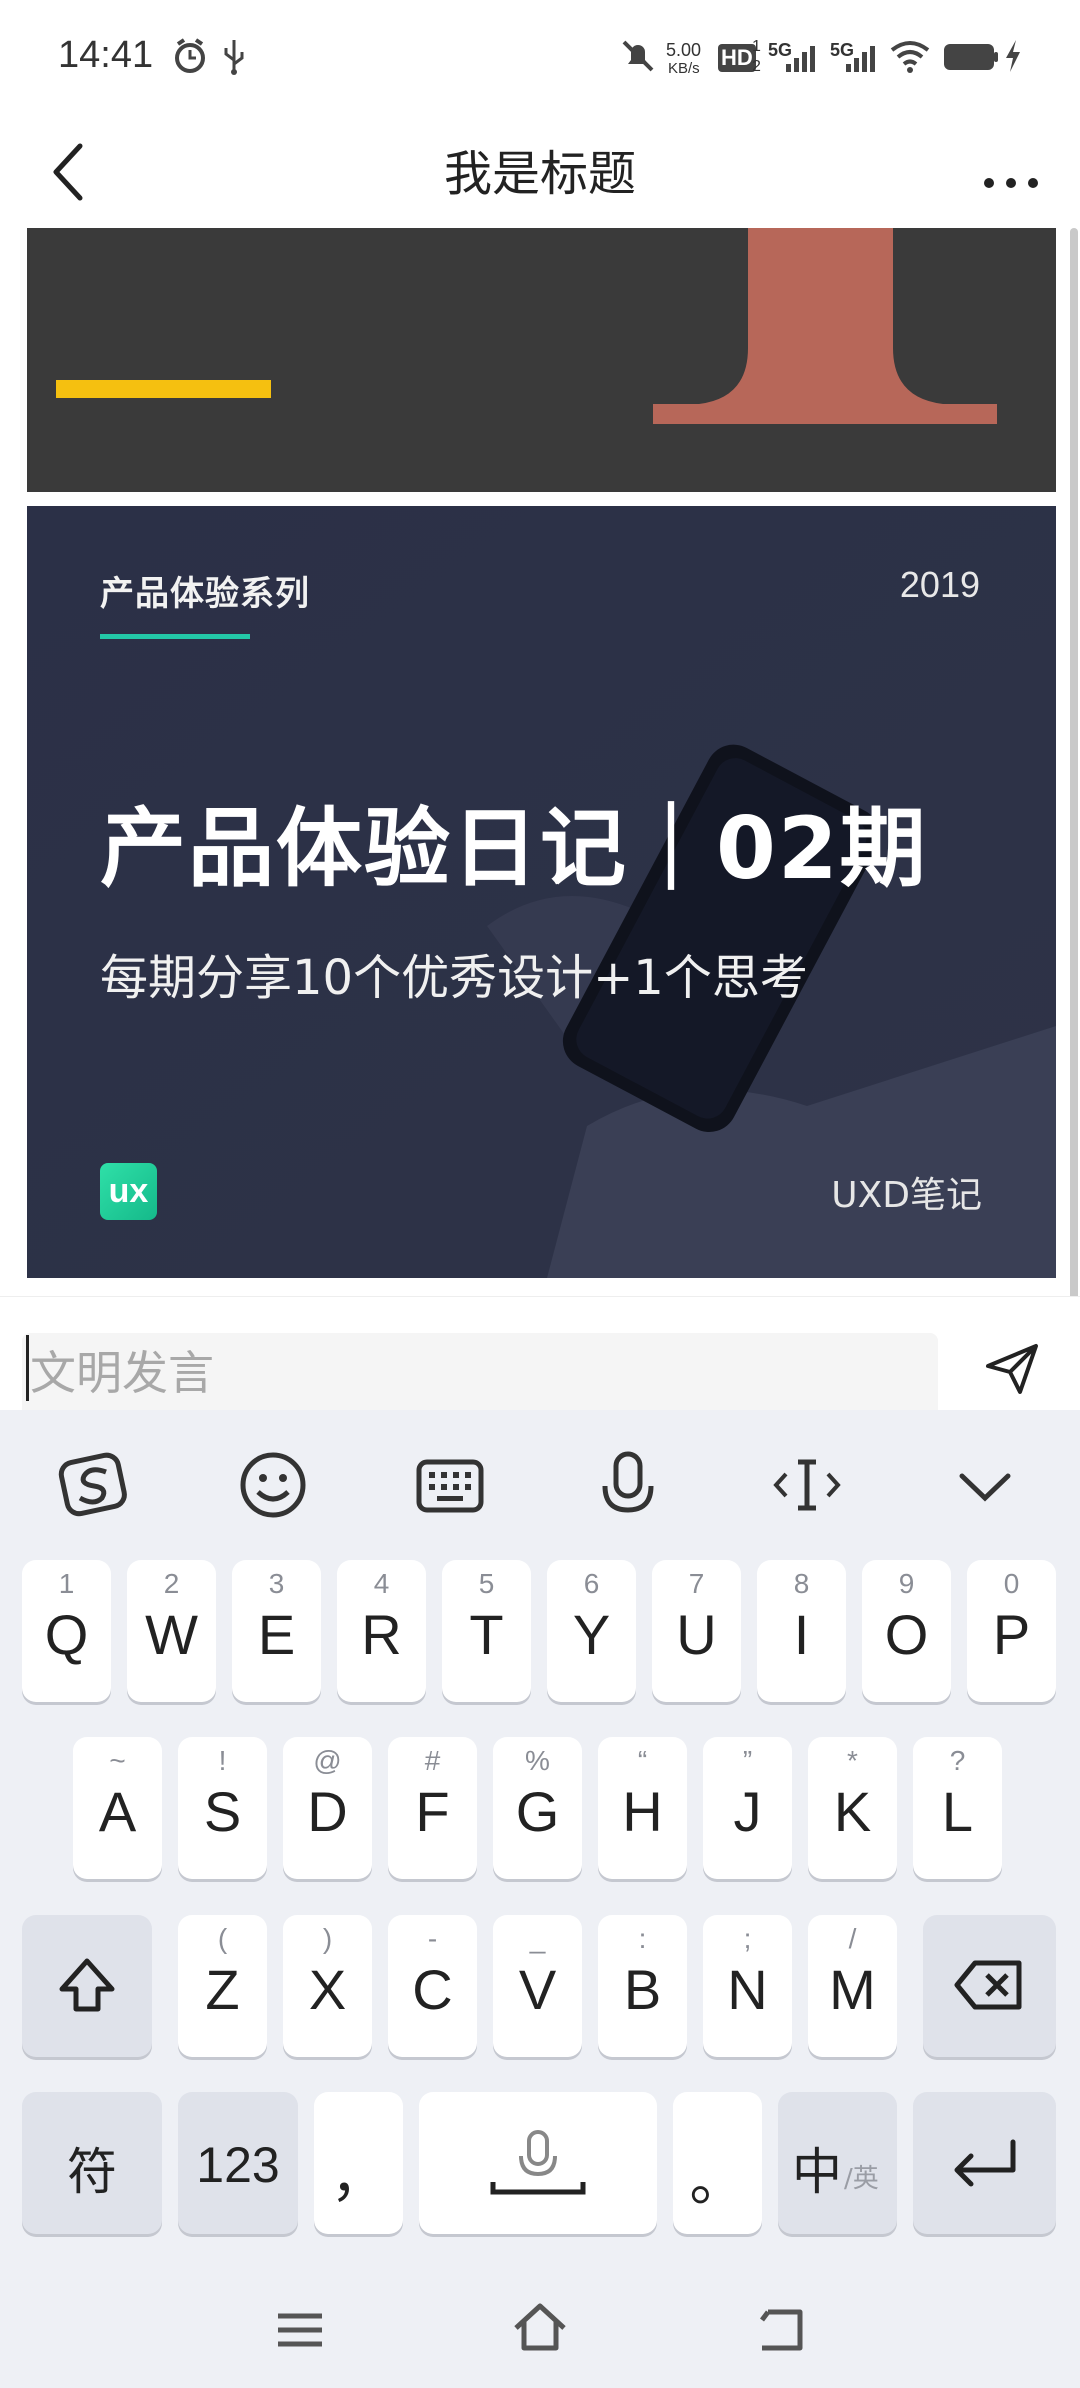 Image resolution: width=1080 pixels, height=2388 pixels. What do you see at coordinates (591, 1583) in the screenshot?
I see `key-hint: 6` at bounding box center [591, 1583].